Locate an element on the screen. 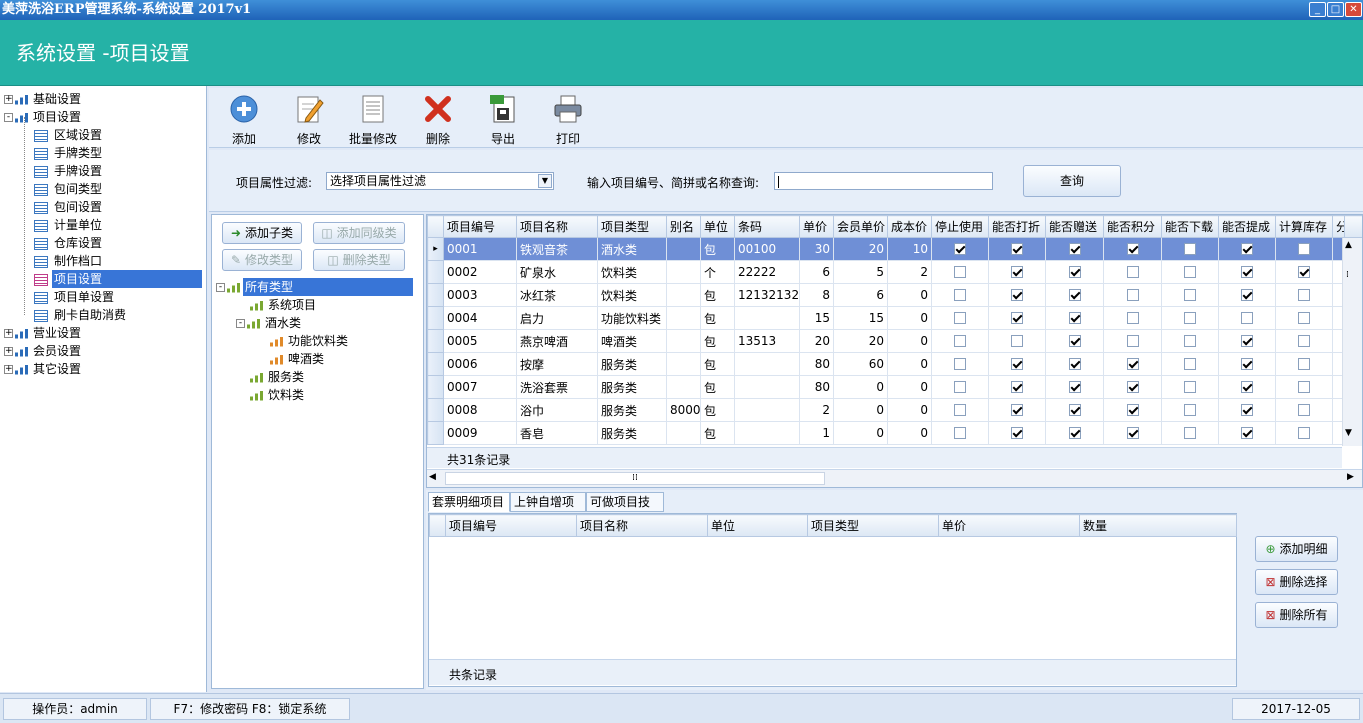 The height and width of the screenshot is (723, 1363). tab-2: 可做项目技师 is located at coordinates (625, 509).